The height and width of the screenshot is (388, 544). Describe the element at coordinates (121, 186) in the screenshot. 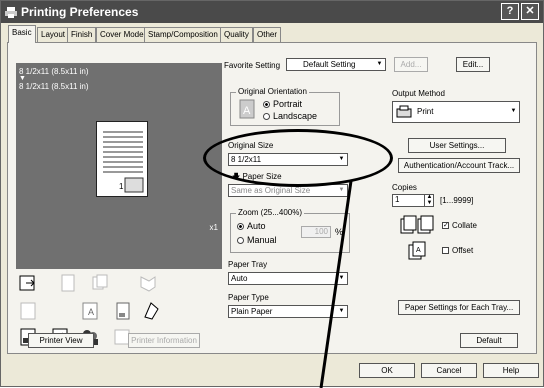

I see `svg-text: 1` at that location.